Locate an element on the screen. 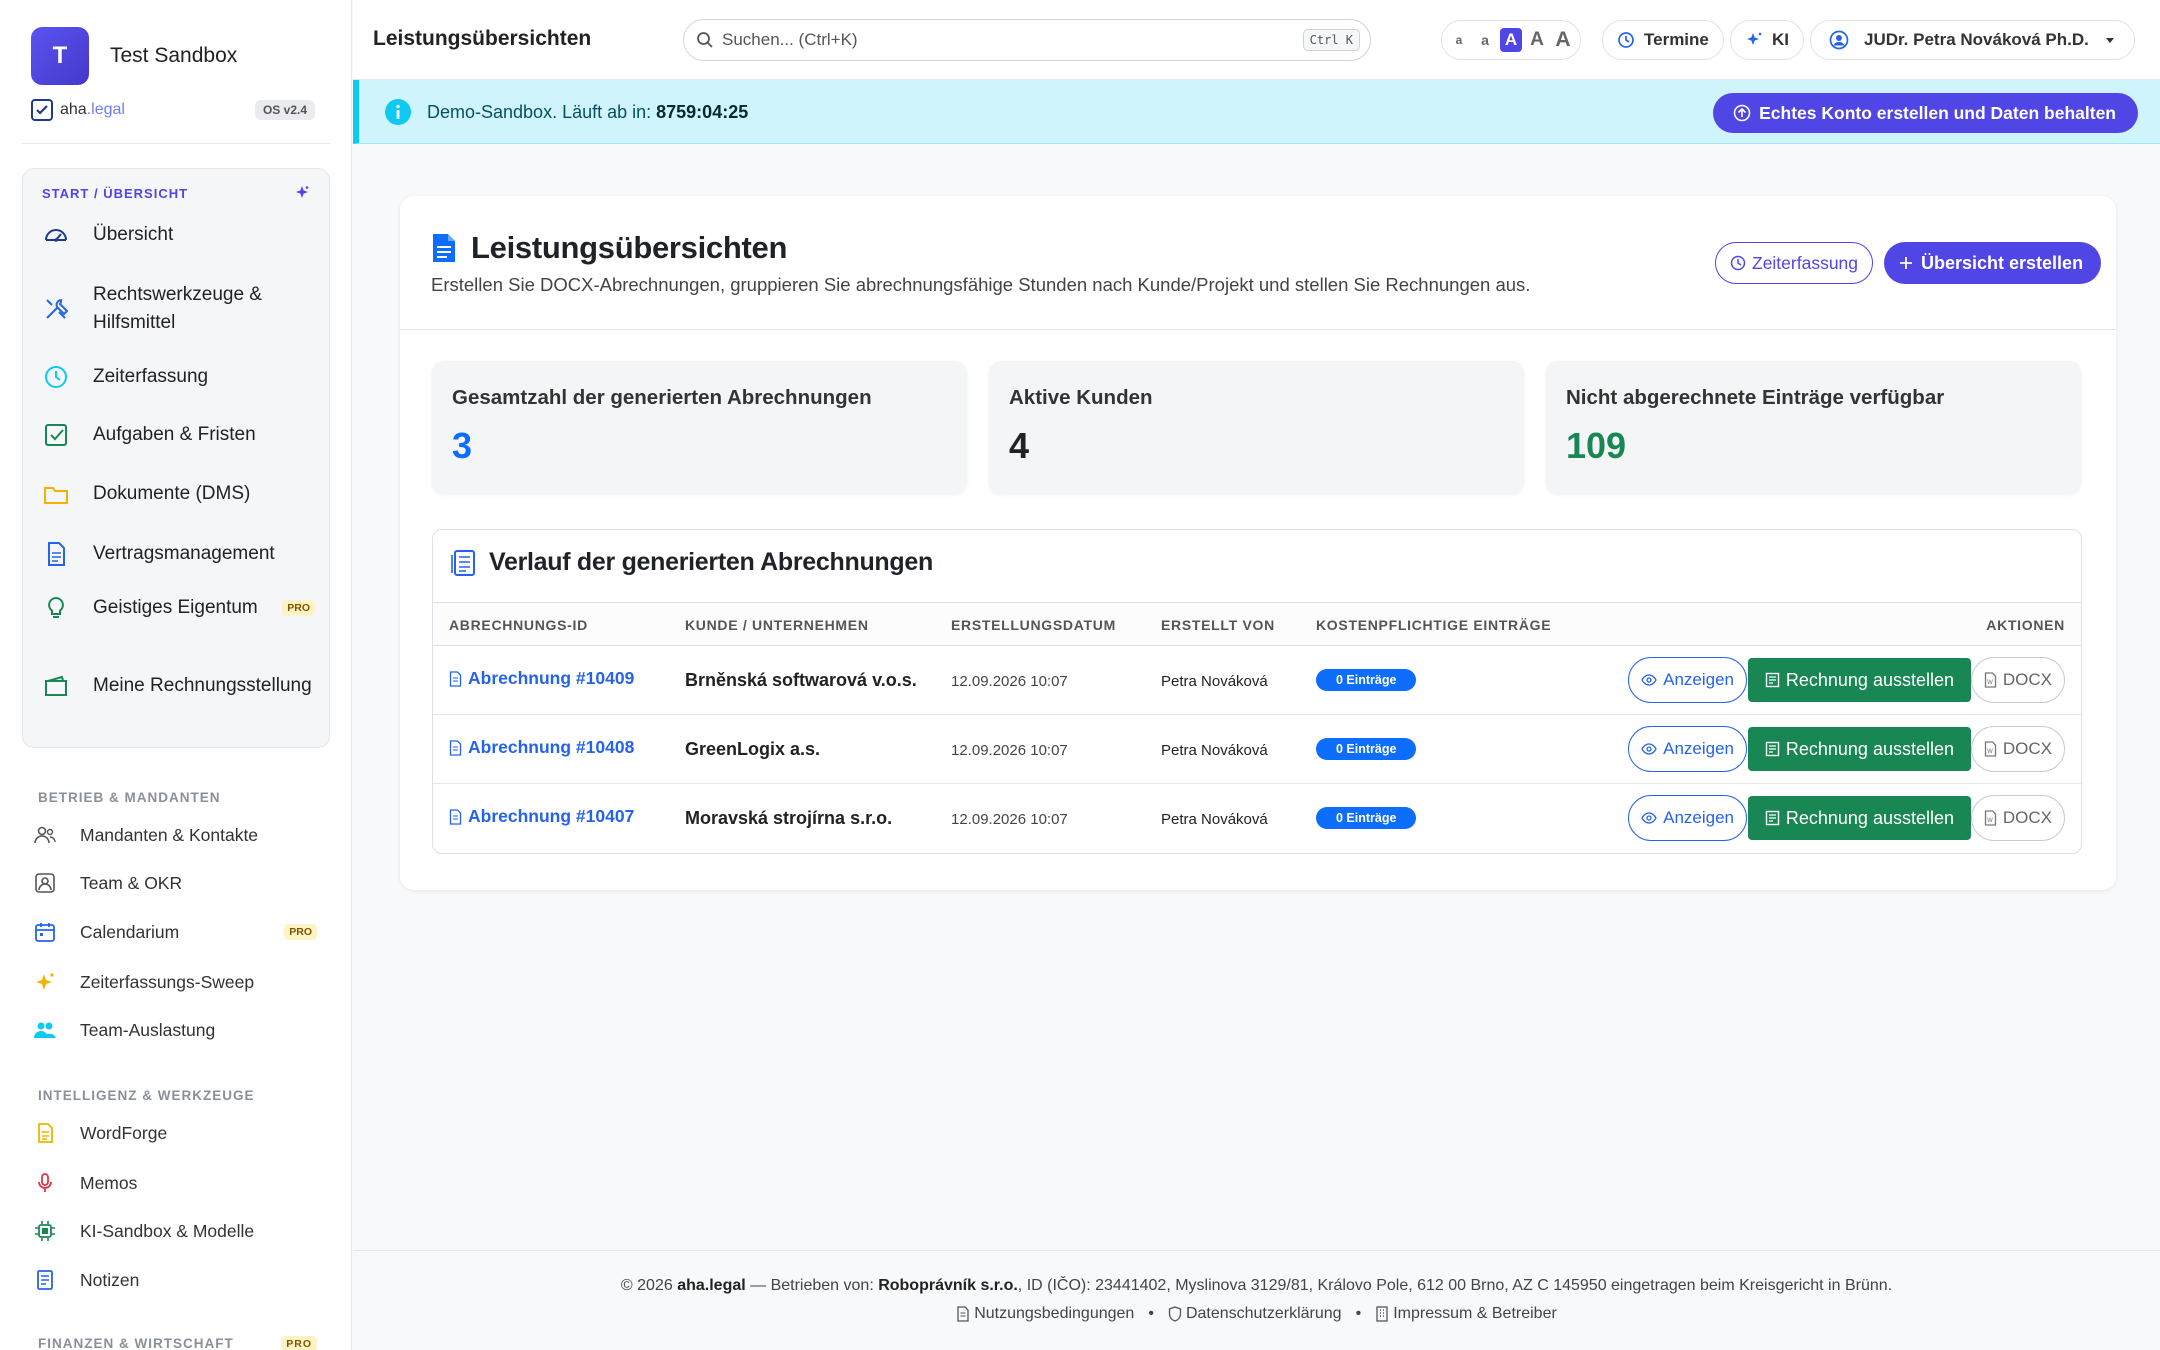  sidebar-item-team-okr: Team & OKR is located at coordinates (175, 883).